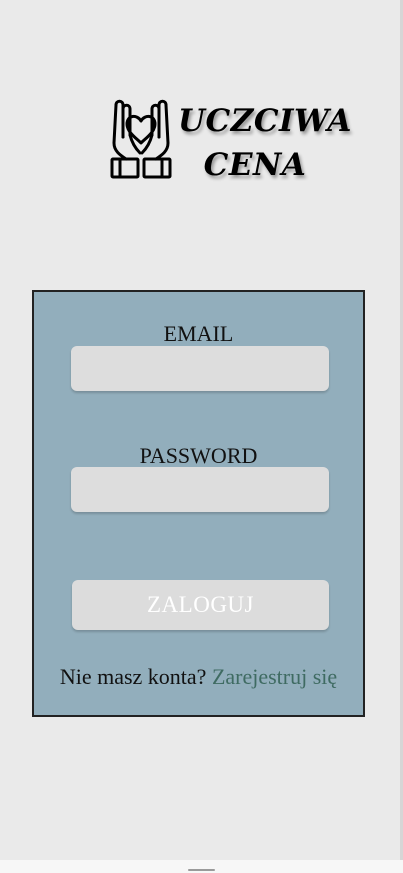 This screenshot has height=873, width=403. I want to click on register-link: Zarejestruj się, so click(274, 676).